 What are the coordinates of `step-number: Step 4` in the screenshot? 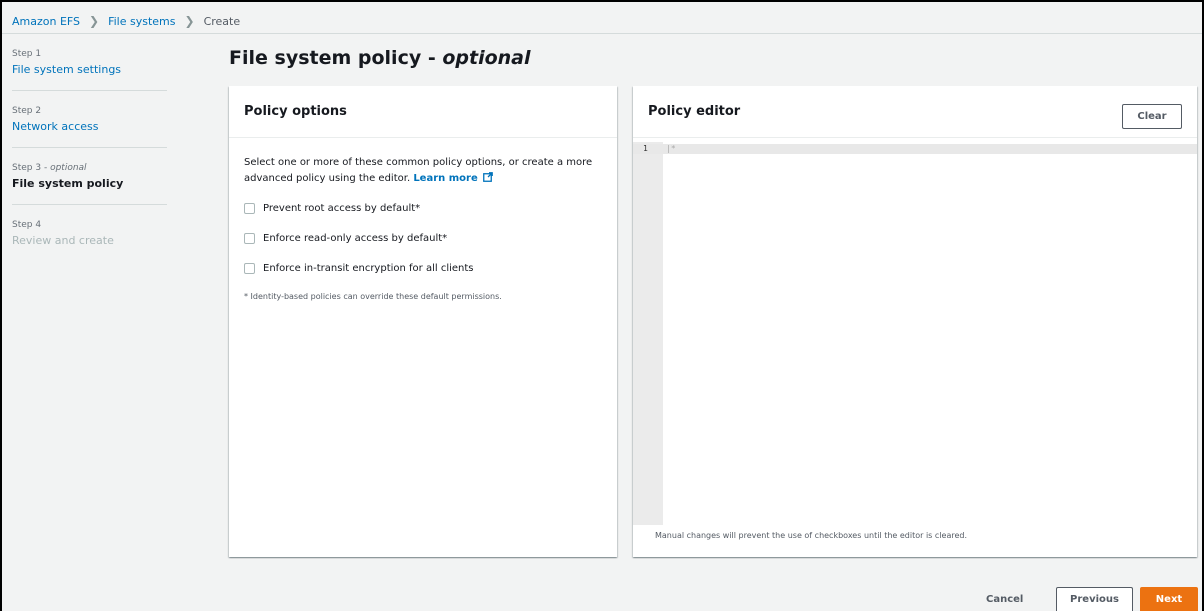 It's located at (27, 225).